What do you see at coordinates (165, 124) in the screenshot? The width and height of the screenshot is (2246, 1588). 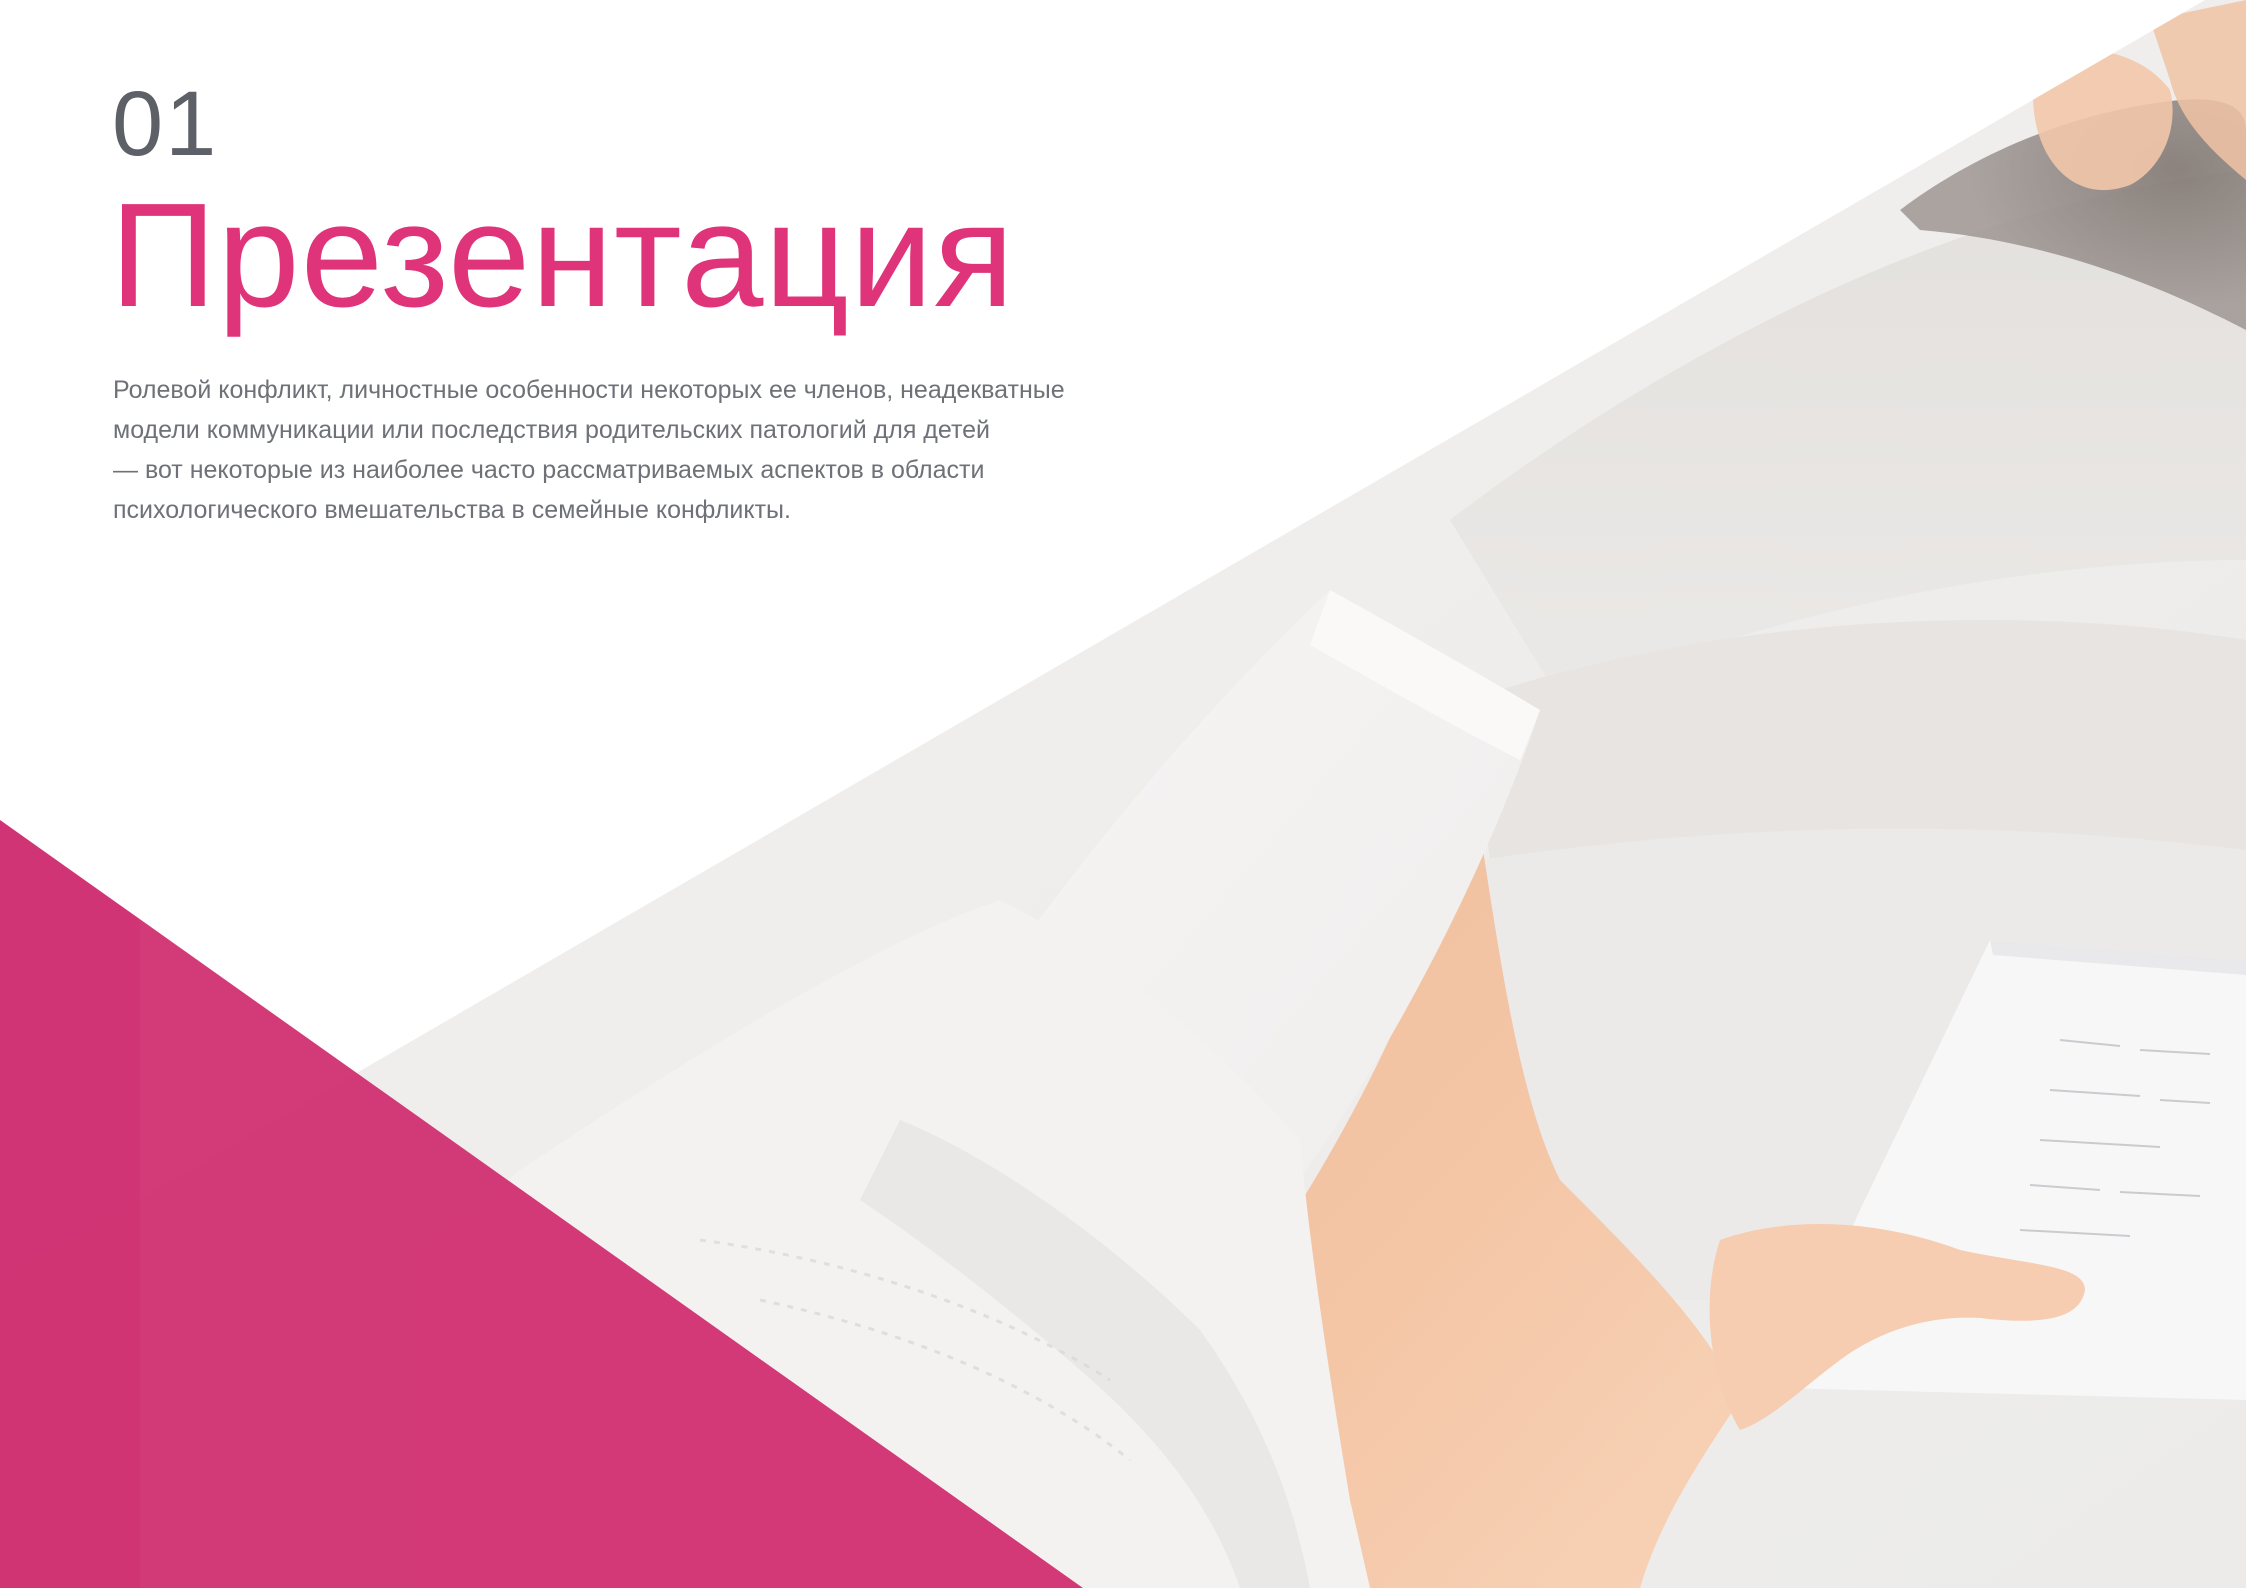 I see `section-number: 01` at bounding box center [165, 124].